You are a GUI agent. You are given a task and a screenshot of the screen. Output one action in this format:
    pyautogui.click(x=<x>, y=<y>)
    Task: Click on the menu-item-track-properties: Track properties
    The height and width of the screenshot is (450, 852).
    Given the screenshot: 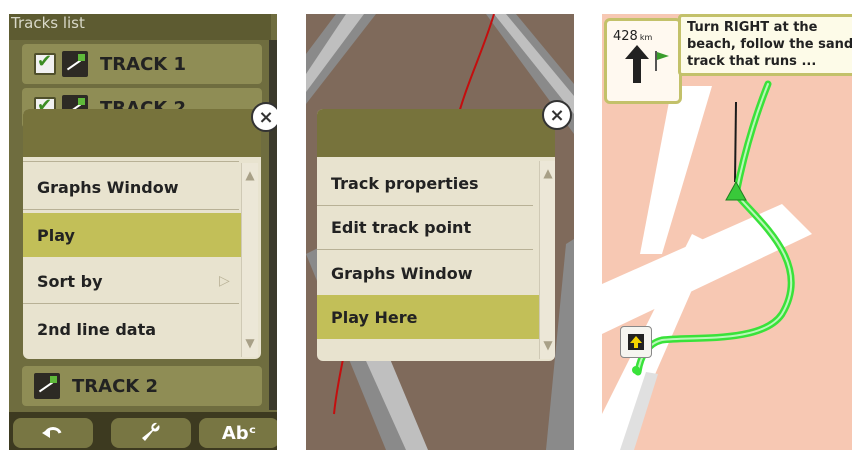 What is the action you would take?
    pyautogui.click(x=424, y=183)
    